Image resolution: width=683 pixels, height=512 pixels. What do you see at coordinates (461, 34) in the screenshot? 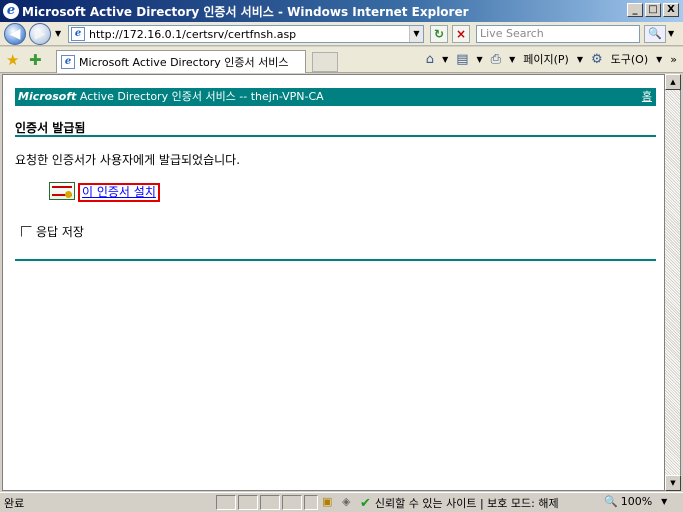
I see `stop-button: ×` at bounding box center [461, 34].